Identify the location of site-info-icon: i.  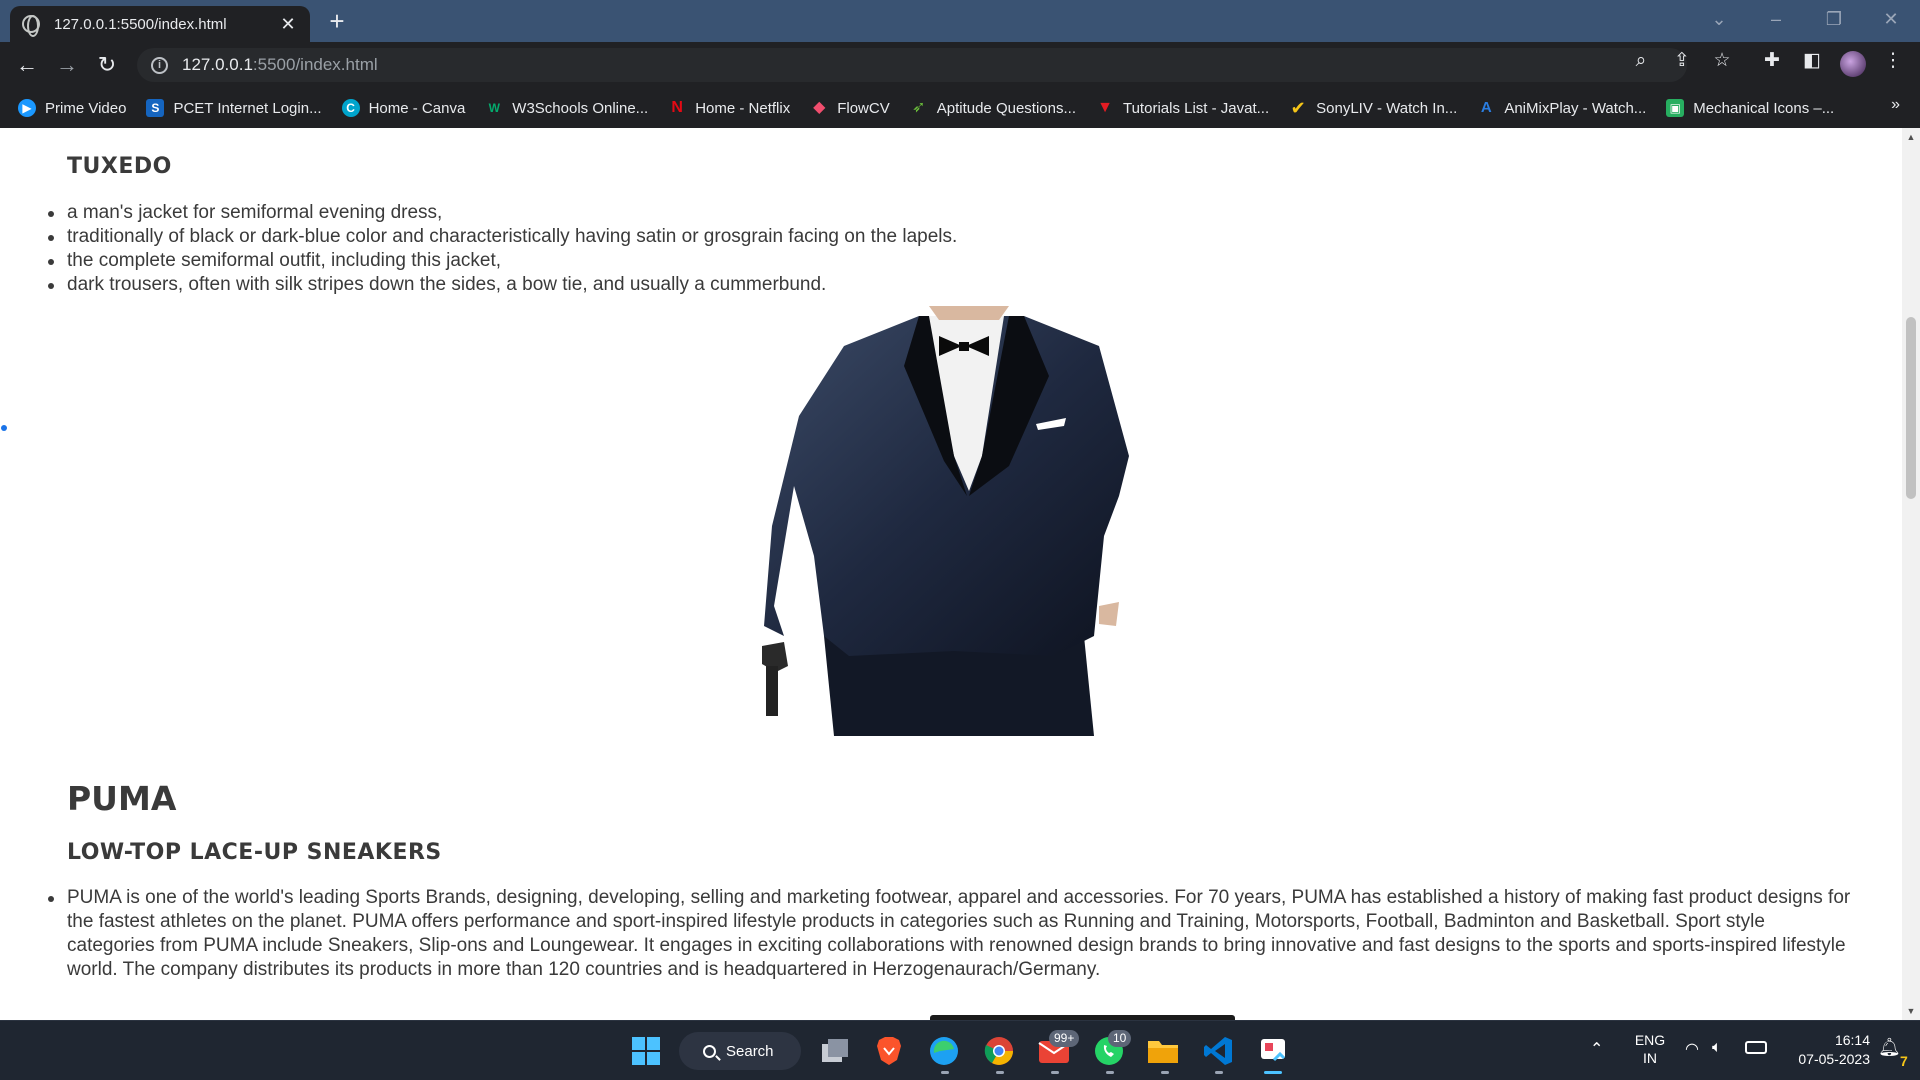
(159, 65).